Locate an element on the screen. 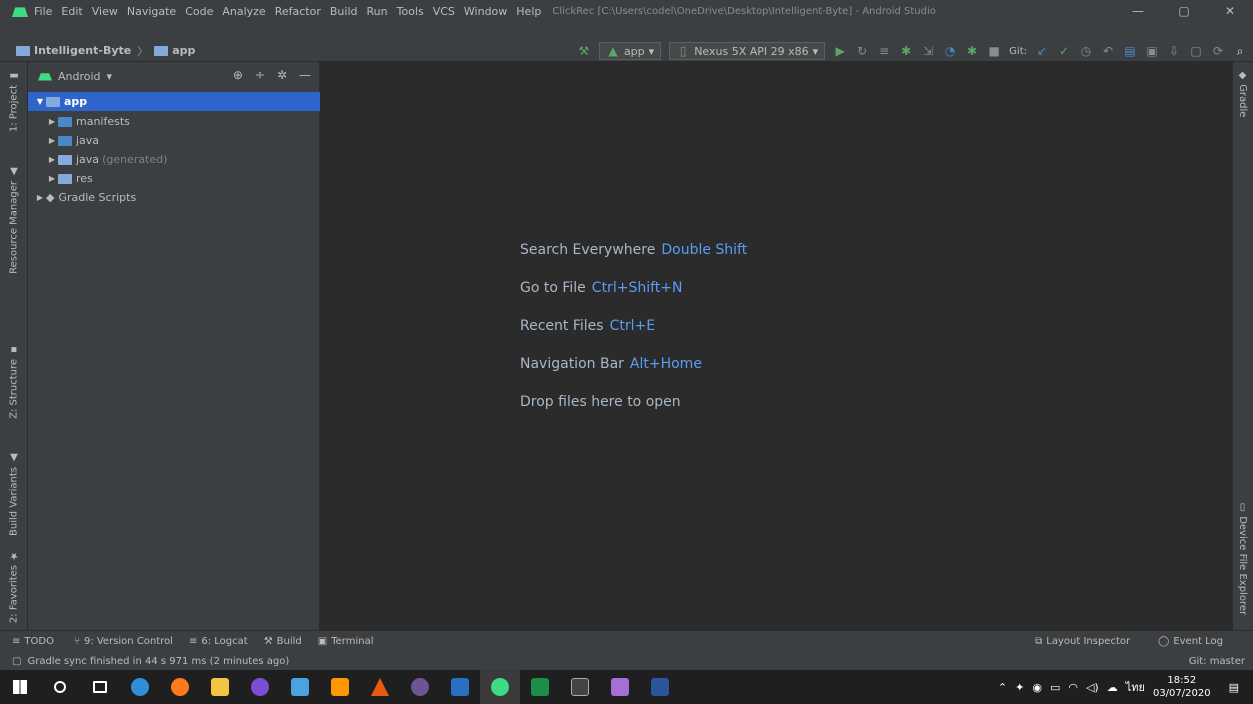  debug-icon: ✱ is located at coordinates (906, 51).